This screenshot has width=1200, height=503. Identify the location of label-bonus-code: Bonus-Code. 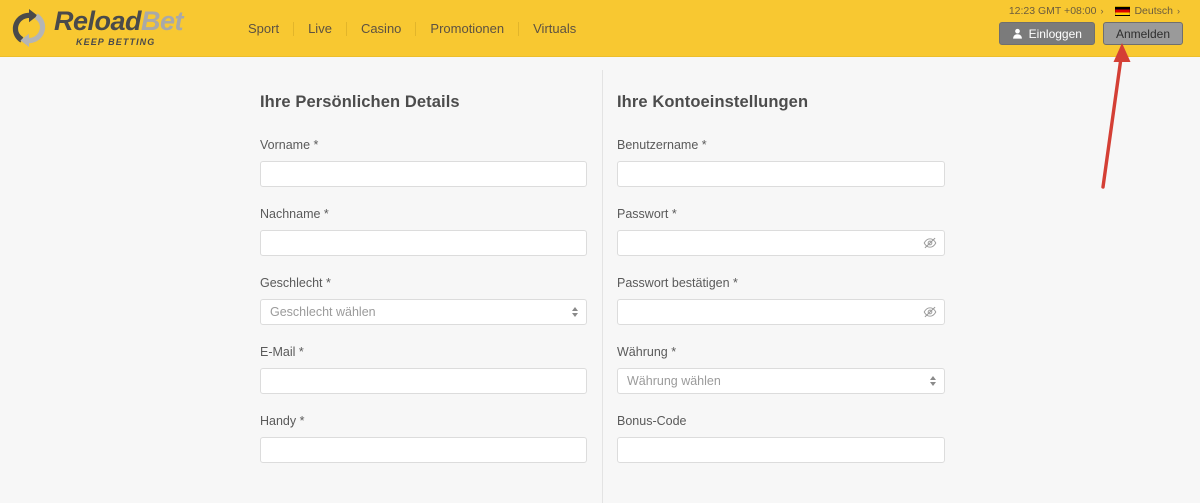
(652, 421).